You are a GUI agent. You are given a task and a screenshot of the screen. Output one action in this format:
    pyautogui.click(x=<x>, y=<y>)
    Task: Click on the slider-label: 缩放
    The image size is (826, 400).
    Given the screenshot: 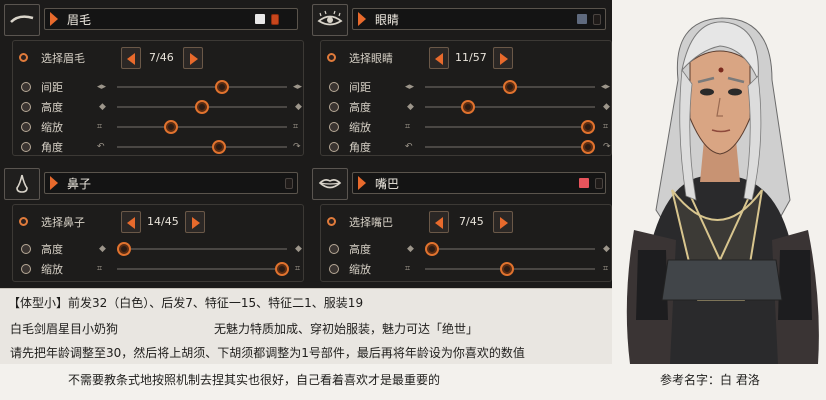 What is the action you would take?
    pyautogui.click(x=360, y=269)
    